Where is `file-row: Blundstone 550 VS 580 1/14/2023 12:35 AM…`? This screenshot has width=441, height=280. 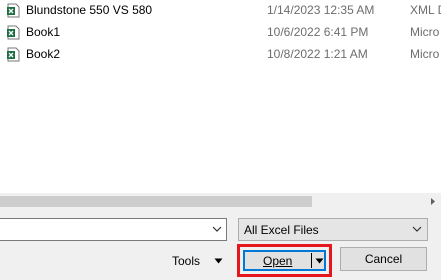 file-row: Blundstone 550 VS 580 1/14/2023 12:35 AM… is located at coordinates (220, 11).